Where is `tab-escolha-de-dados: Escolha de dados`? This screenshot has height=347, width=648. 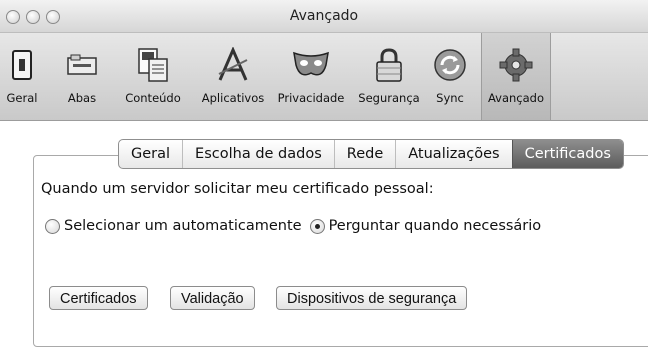
tab-escolha-de-dados: Escolha de dados is located at coordinates (258, 154).